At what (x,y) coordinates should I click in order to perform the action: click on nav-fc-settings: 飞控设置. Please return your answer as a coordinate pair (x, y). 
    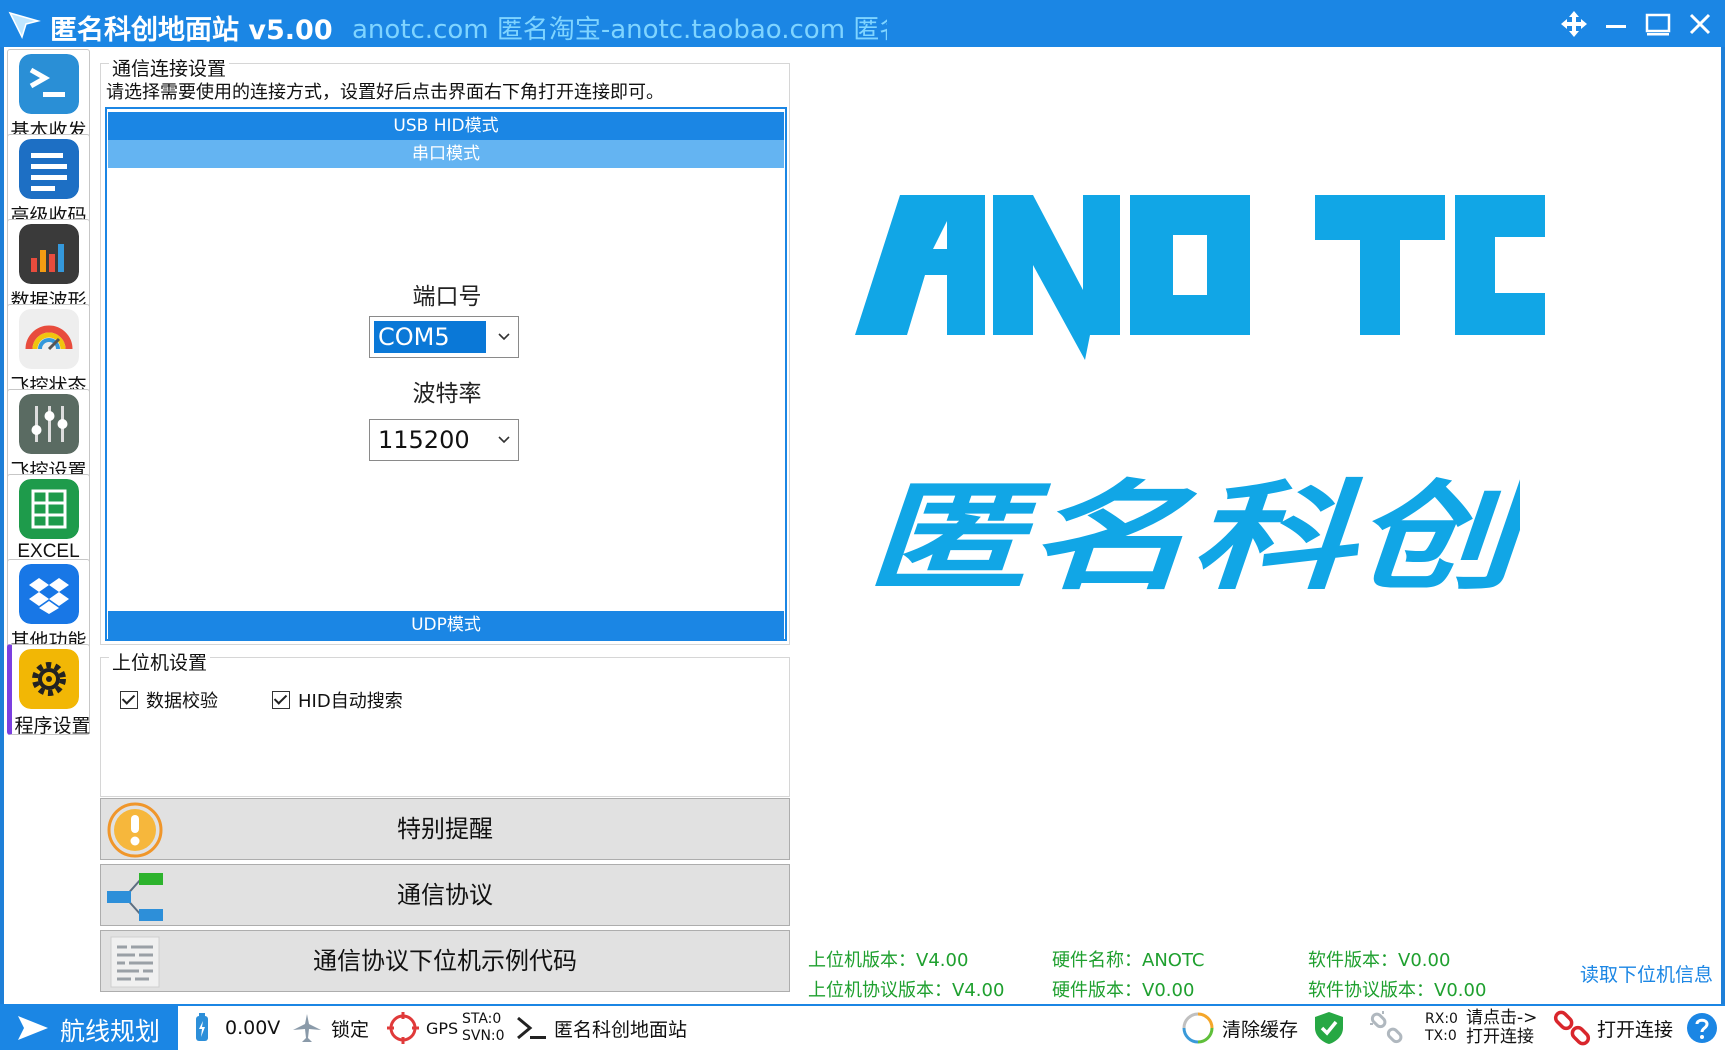
    Looking at the image, I should click on (48, 435).